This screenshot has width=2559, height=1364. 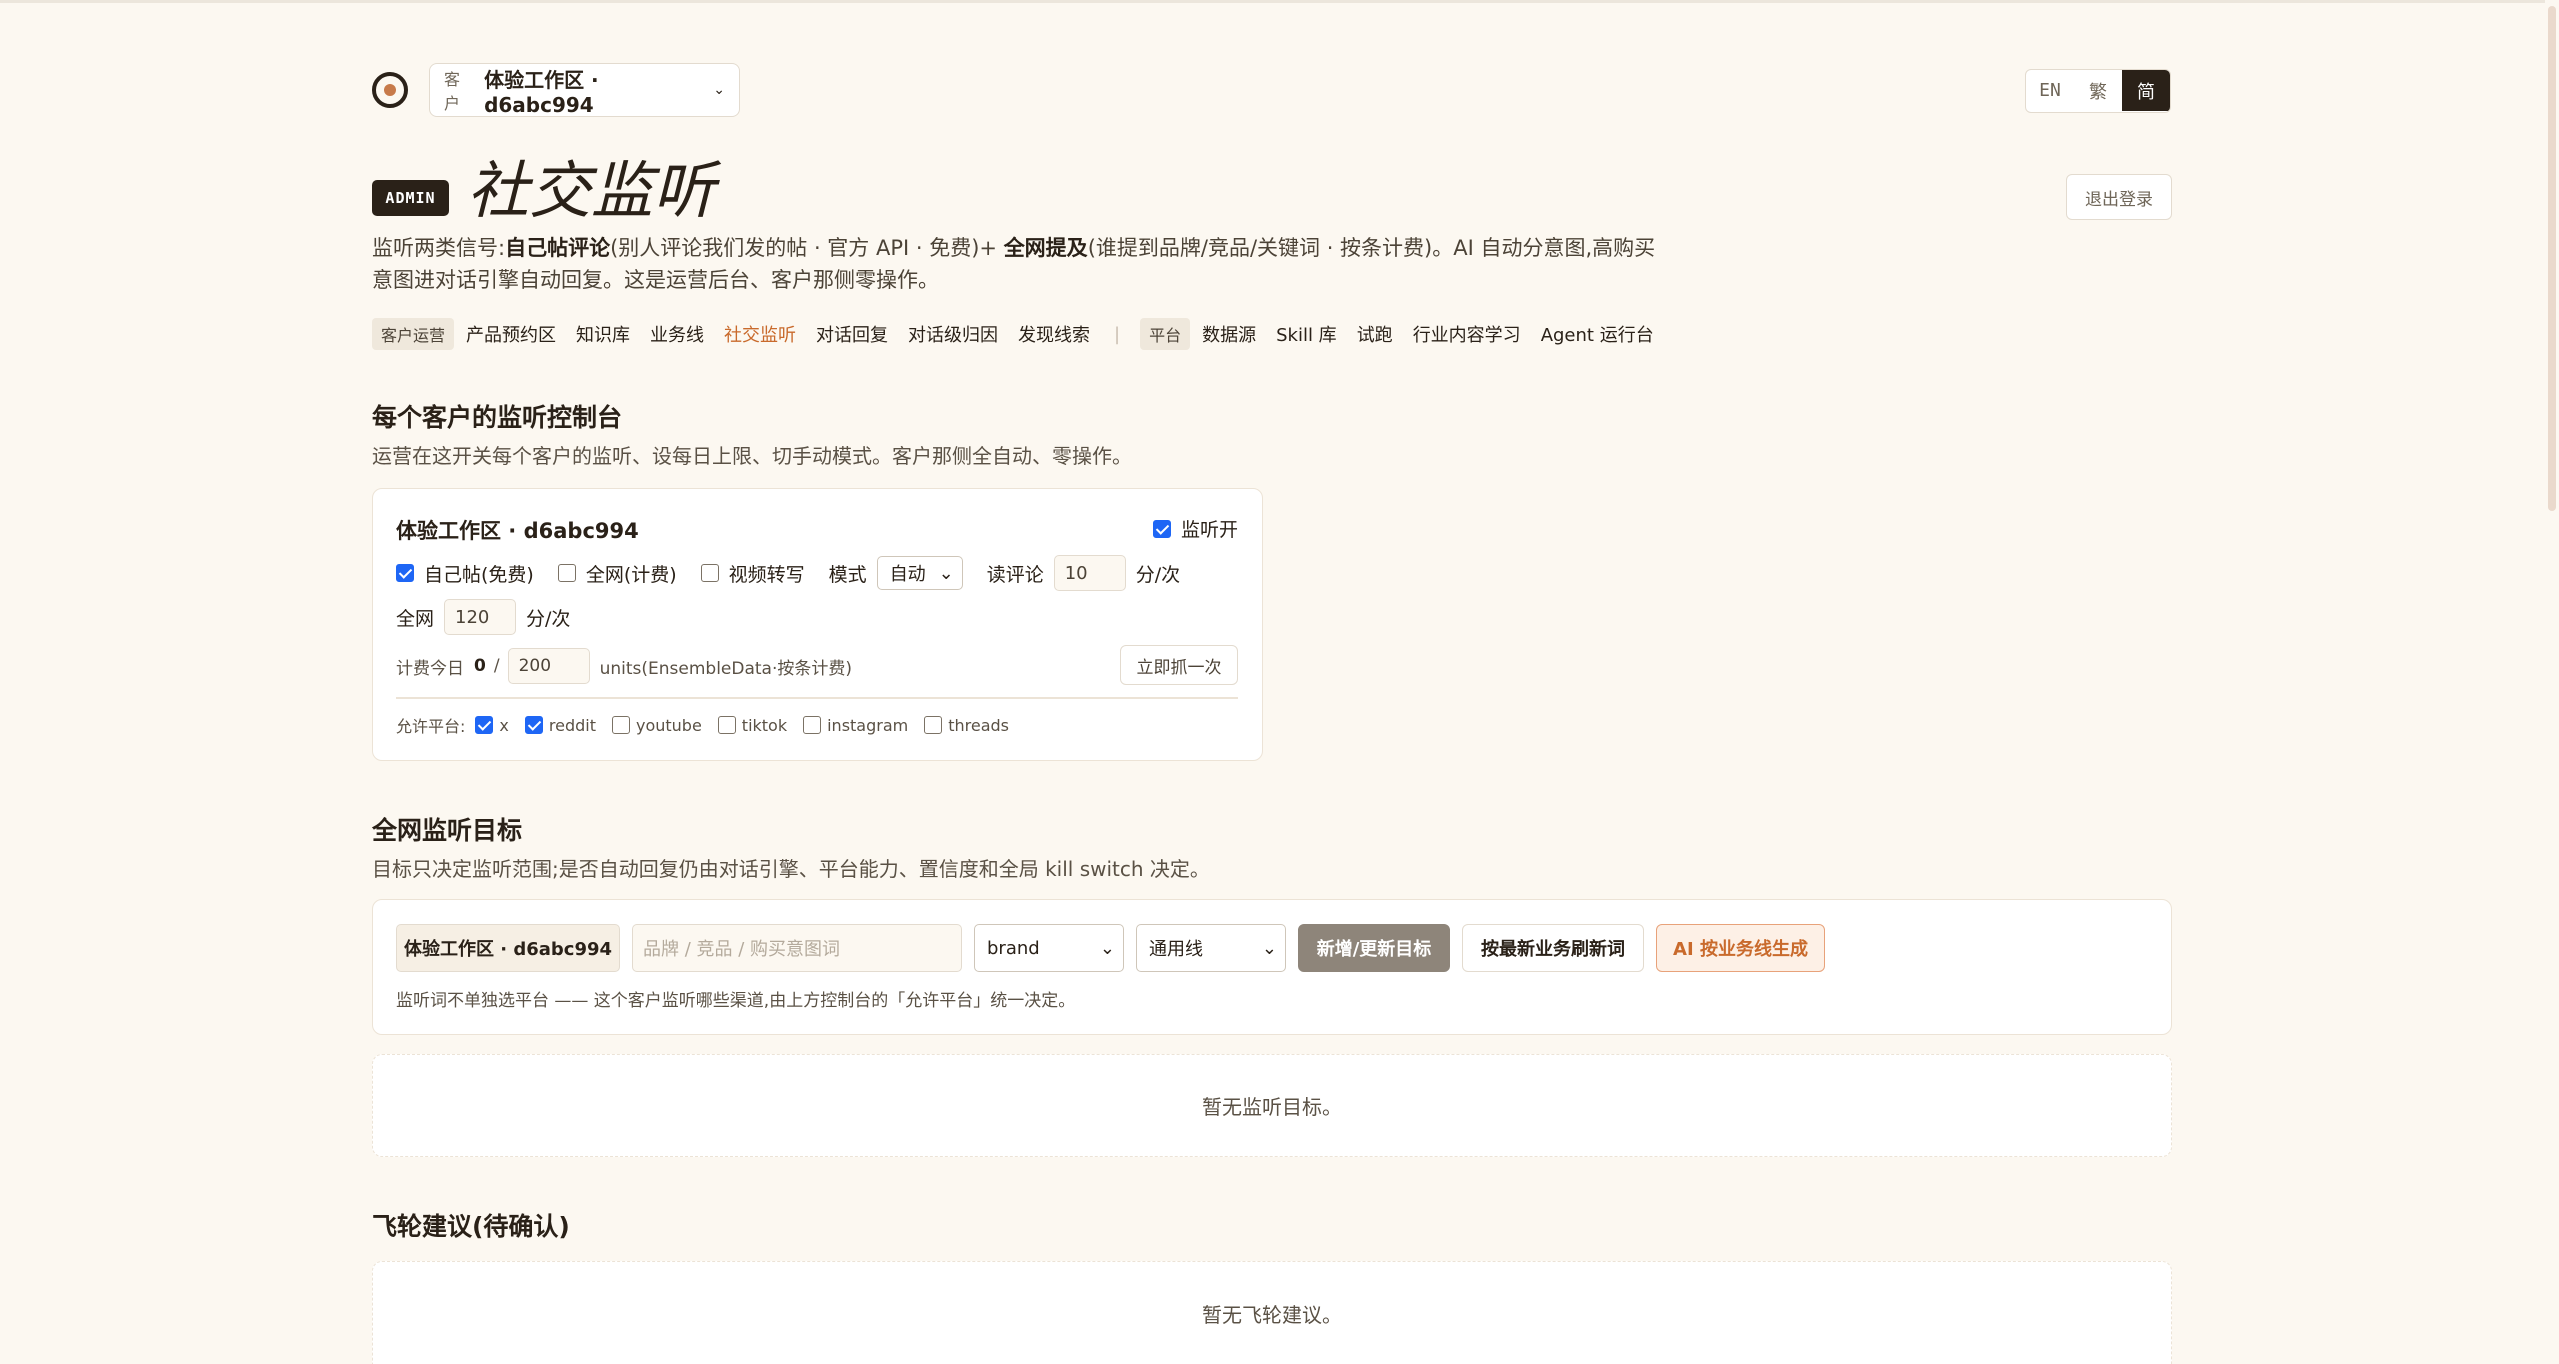 What do you see at coordinates (1165, 334) in the screenshot?
I see `nav-group-platform: 平台` at bounding box center [1165, 334].